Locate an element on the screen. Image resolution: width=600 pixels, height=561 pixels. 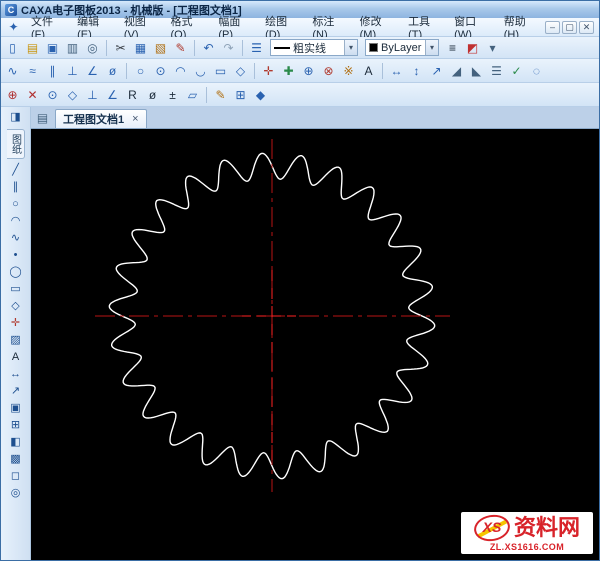
edit-dim-icon: ✎ is located at coordinates (220, 95).